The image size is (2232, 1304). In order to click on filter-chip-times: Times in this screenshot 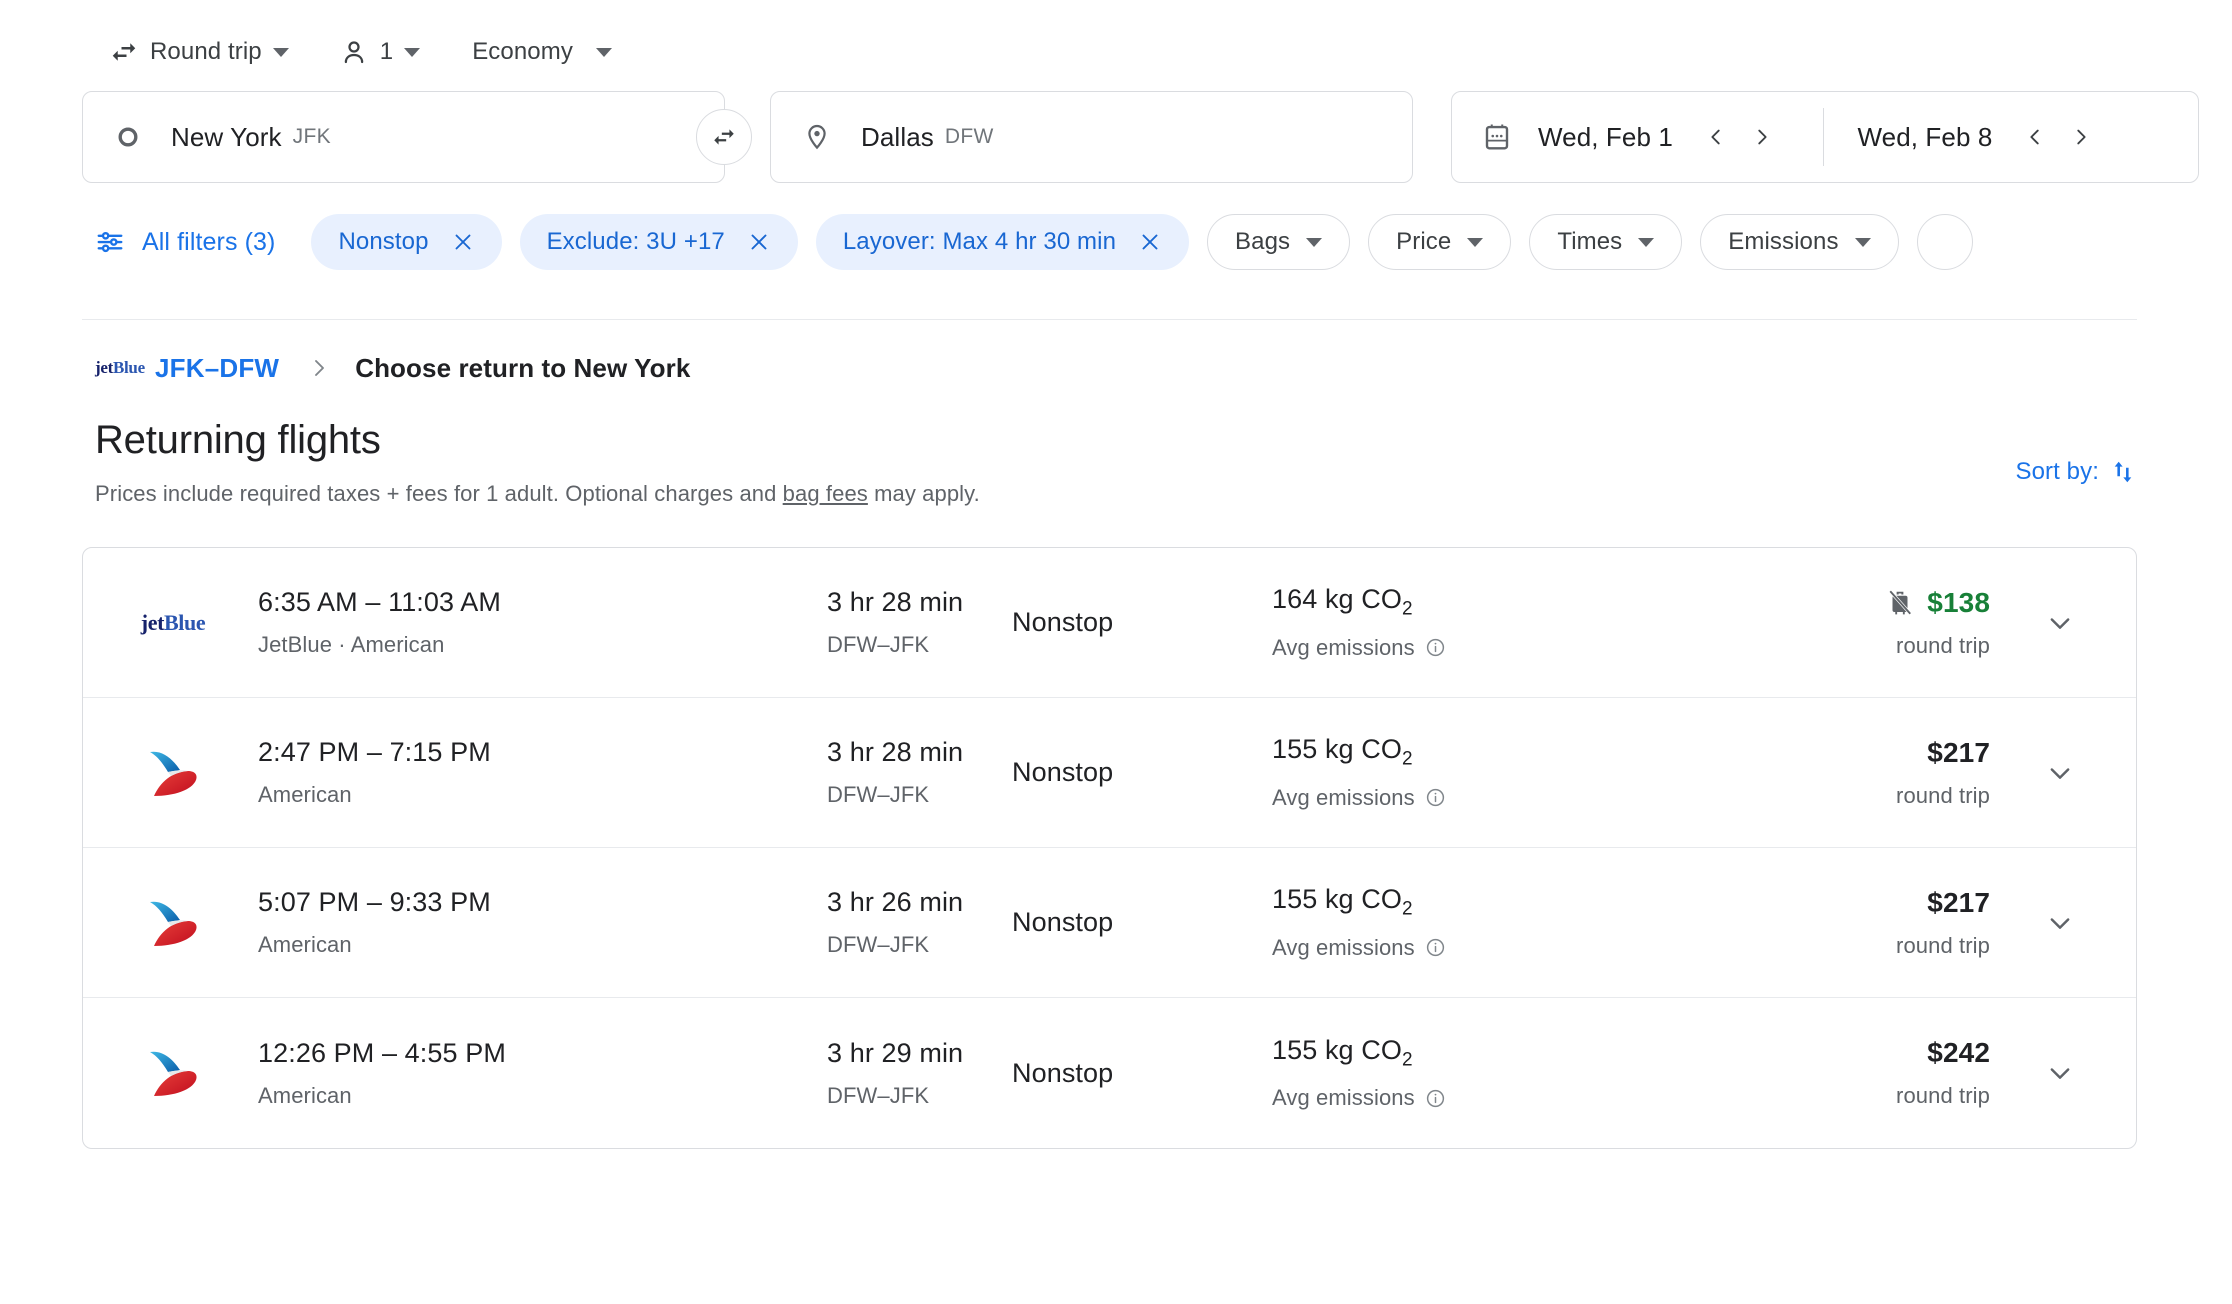, I will do `click(1606, 242)`.